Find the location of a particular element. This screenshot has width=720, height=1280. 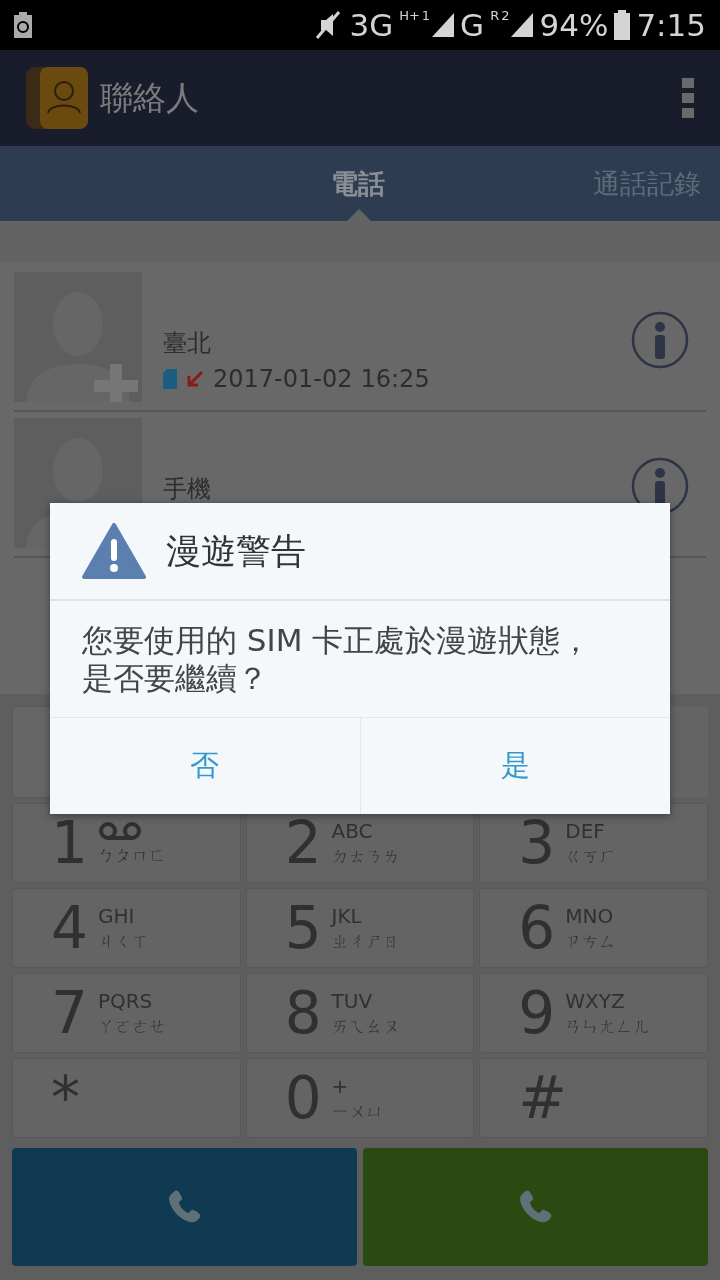

call-date: 2017-01-02 is located at coordinates (283, 379).